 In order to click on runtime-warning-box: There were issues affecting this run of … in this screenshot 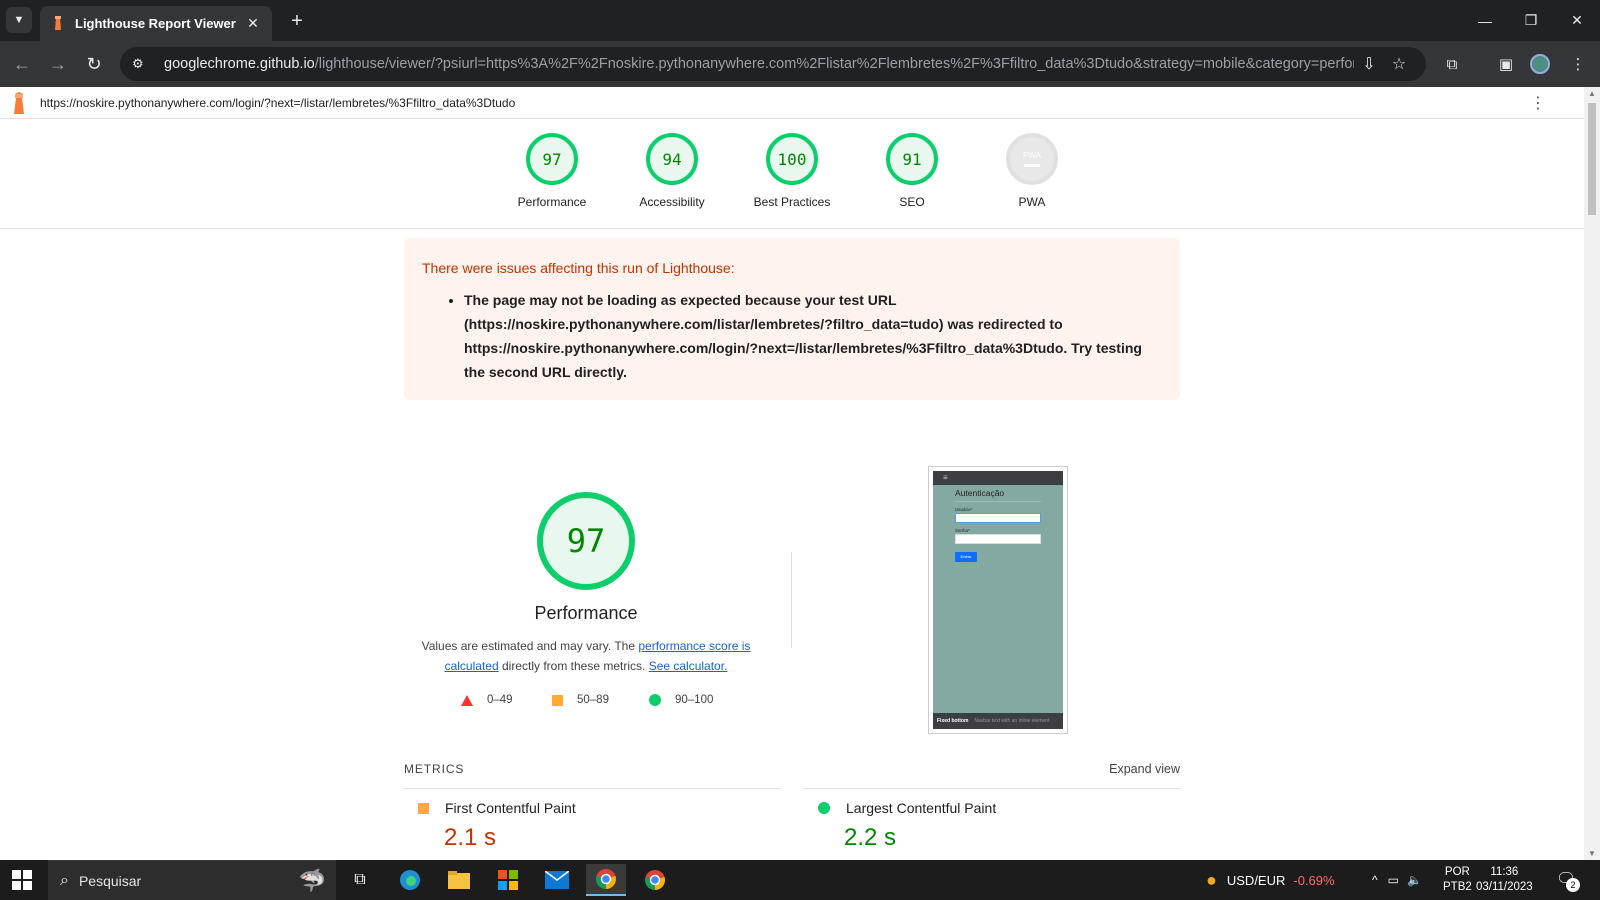, I will do `click(792, 319)`.